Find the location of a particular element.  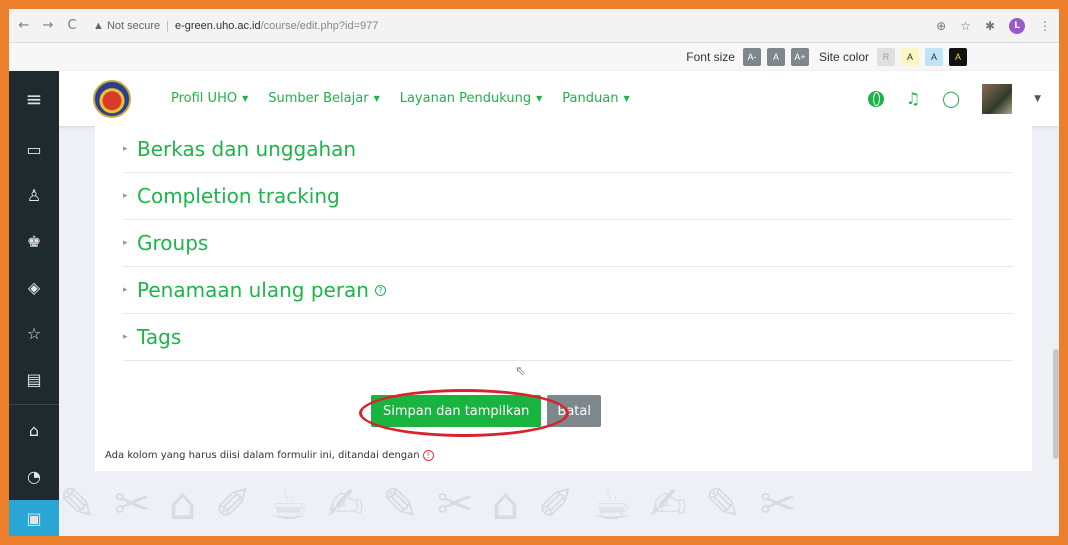

browser-profile-avatar: L is located at coordinates (1017, 25).